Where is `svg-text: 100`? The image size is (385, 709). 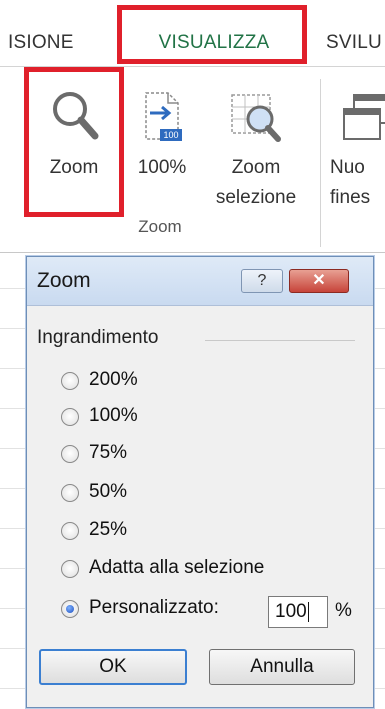
svg-text: 100 is located at coordinates (170, 135).